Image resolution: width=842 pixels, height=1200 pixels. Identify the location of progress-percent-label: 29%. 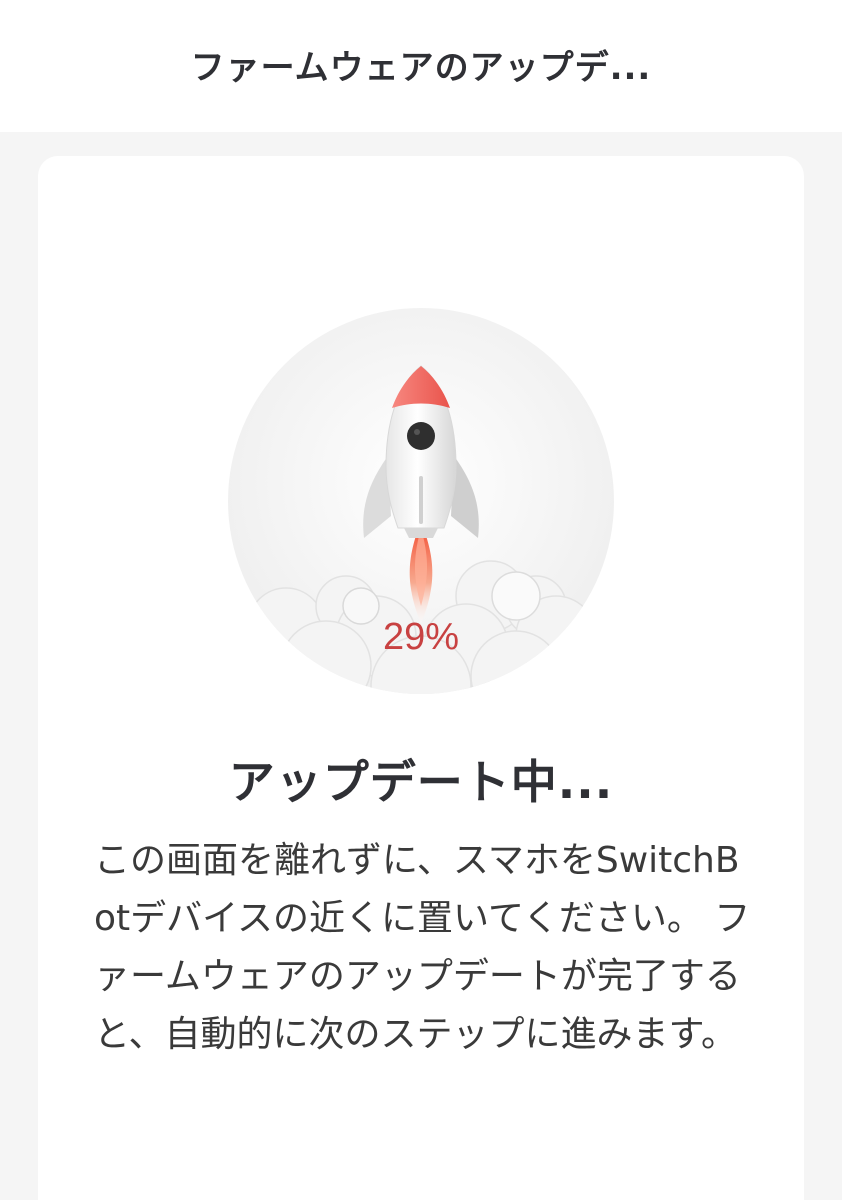
(421, 637).